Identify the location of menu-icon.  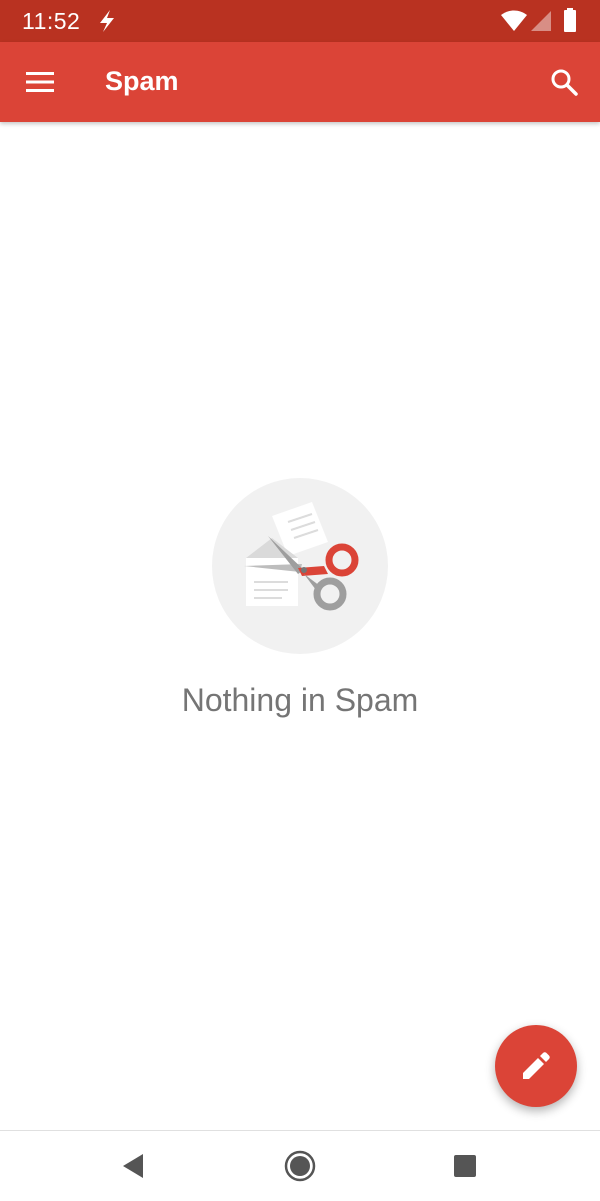
(40, 82).